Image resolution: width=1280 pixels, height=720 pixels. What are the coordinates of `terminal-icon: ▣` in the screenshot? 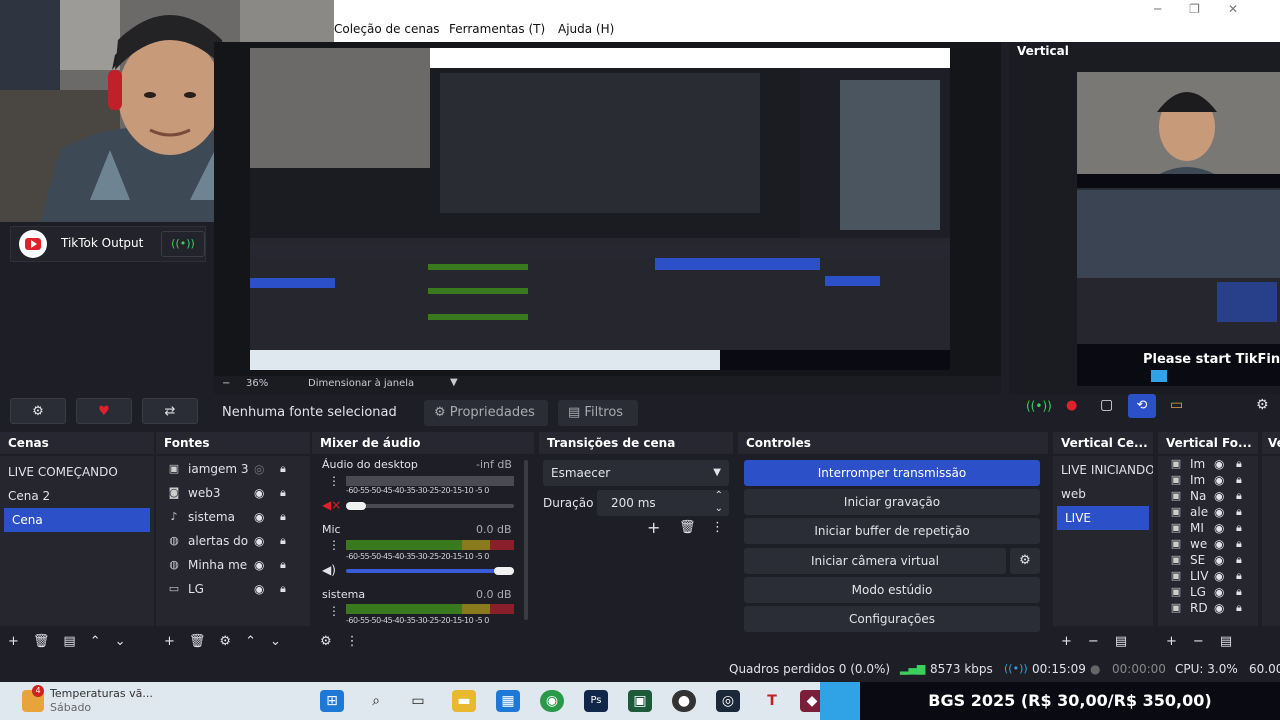 It's located at (640, 701).